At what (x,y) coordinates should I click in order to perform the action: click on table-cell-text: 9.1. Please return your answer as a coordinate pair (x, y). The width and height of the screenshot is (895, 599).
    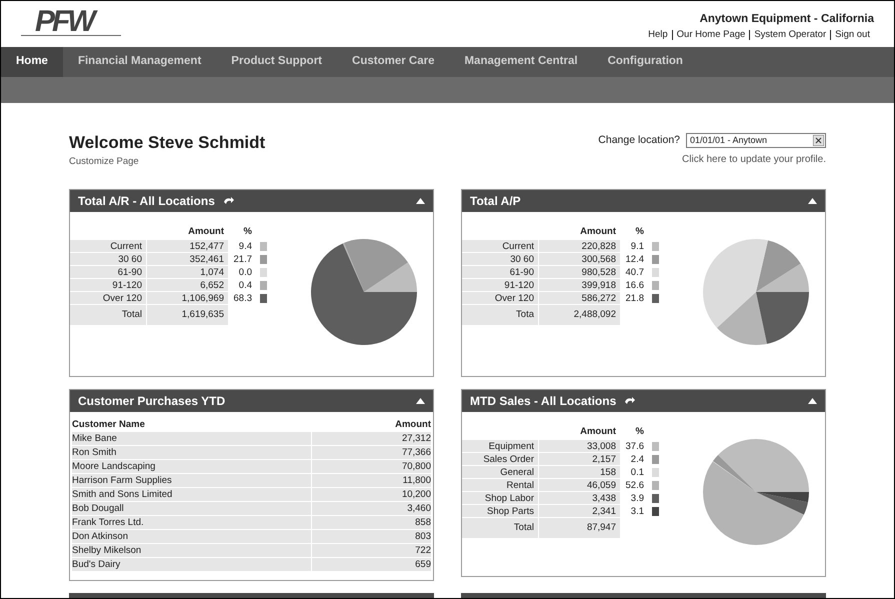
    Looking at the image, I should click on (637, 246).